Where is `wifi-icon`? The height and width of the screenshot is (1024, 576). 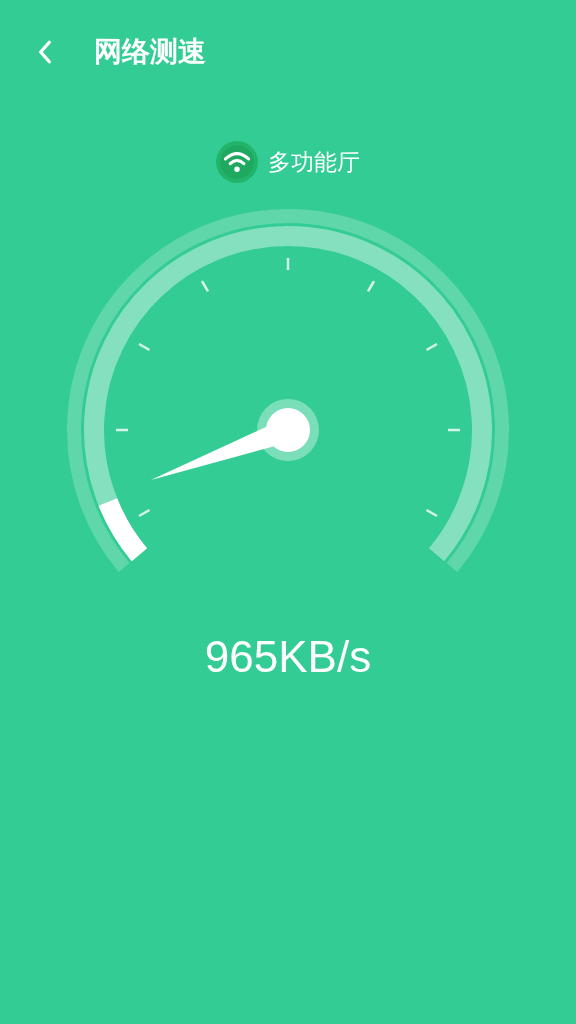
wifi-icon is located at coordinates (237, 162).